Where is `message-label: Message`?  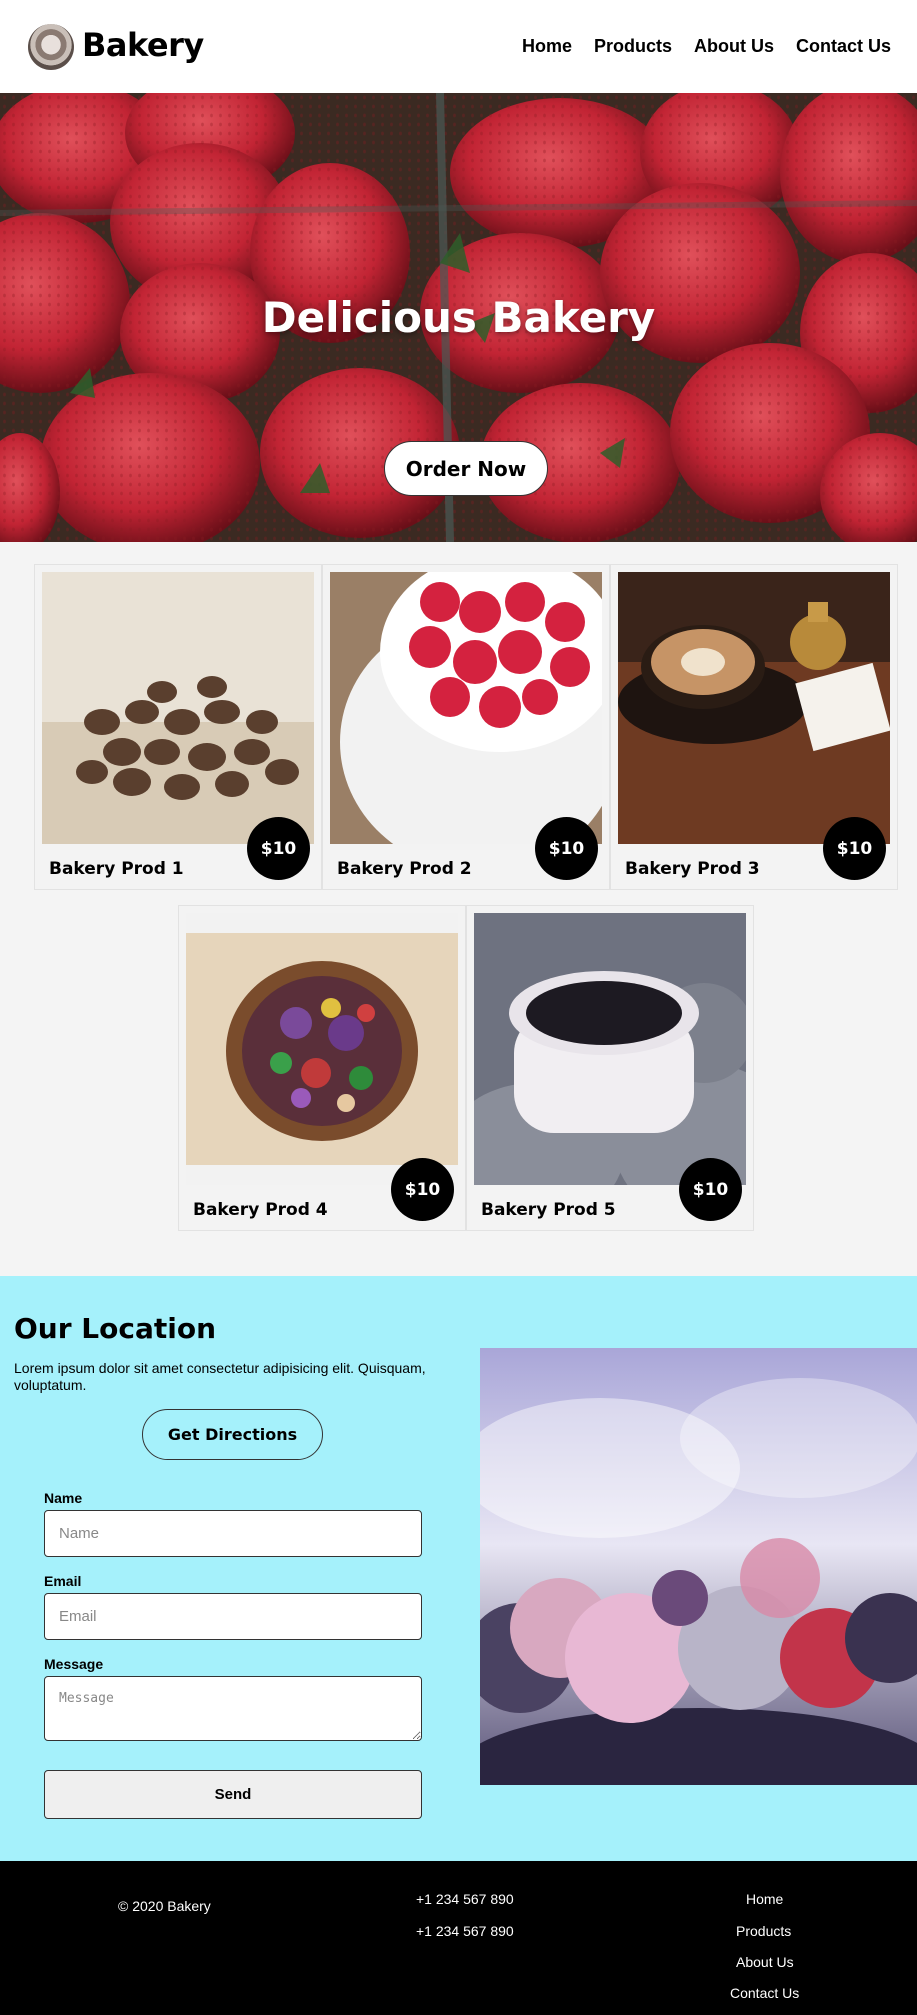
message-label: Message is located at coordinates (74, 1664).